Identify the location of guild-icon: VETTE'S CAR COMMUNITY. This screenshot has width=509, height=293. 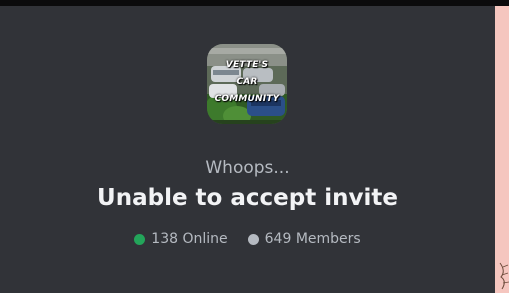
(247, 84).